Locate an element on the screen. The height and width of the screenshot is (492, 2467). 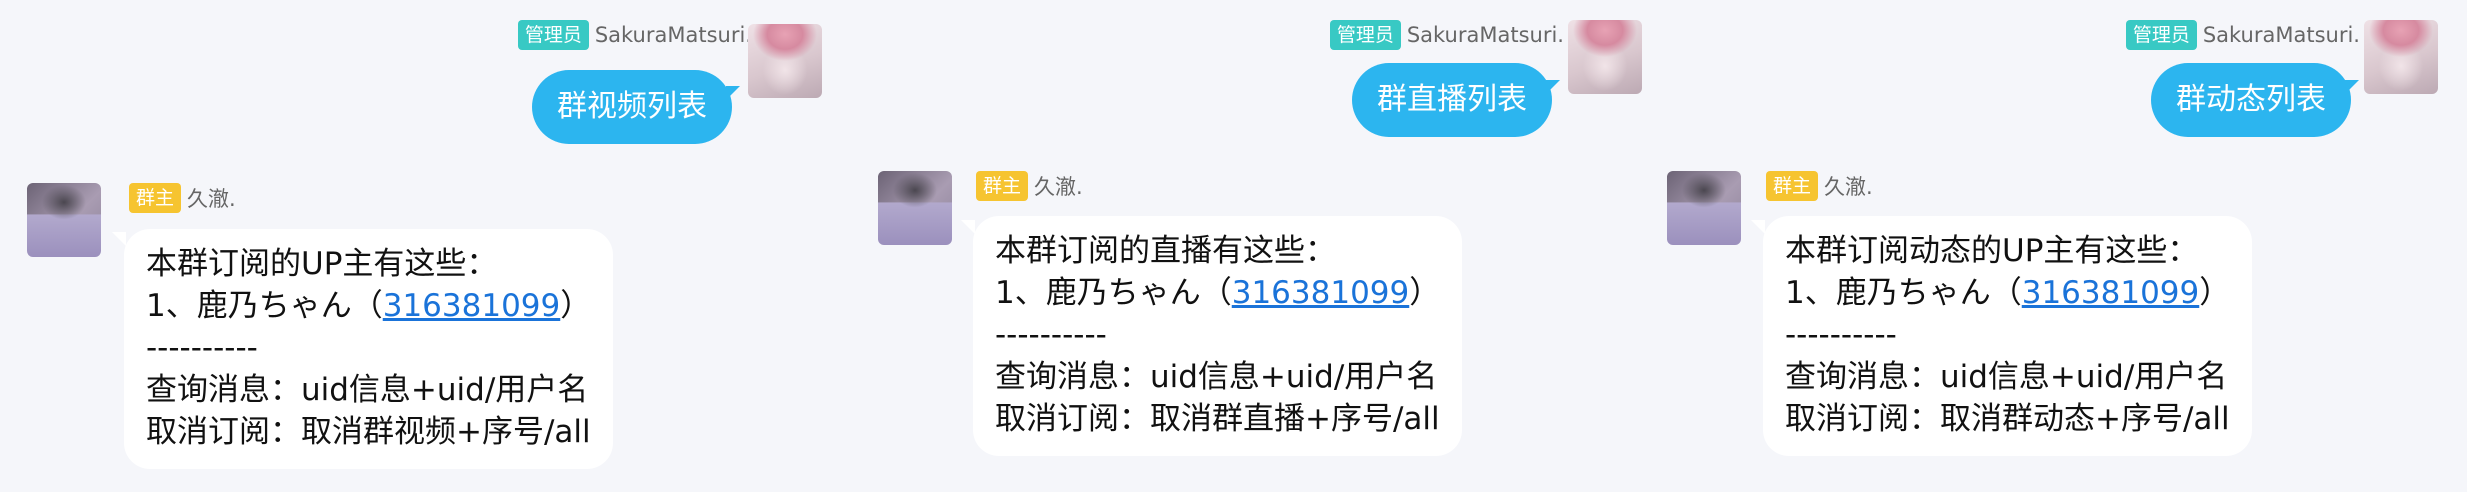
outgoing-message-bubble: 群直播列表 is located at coordinates (1452, 100).